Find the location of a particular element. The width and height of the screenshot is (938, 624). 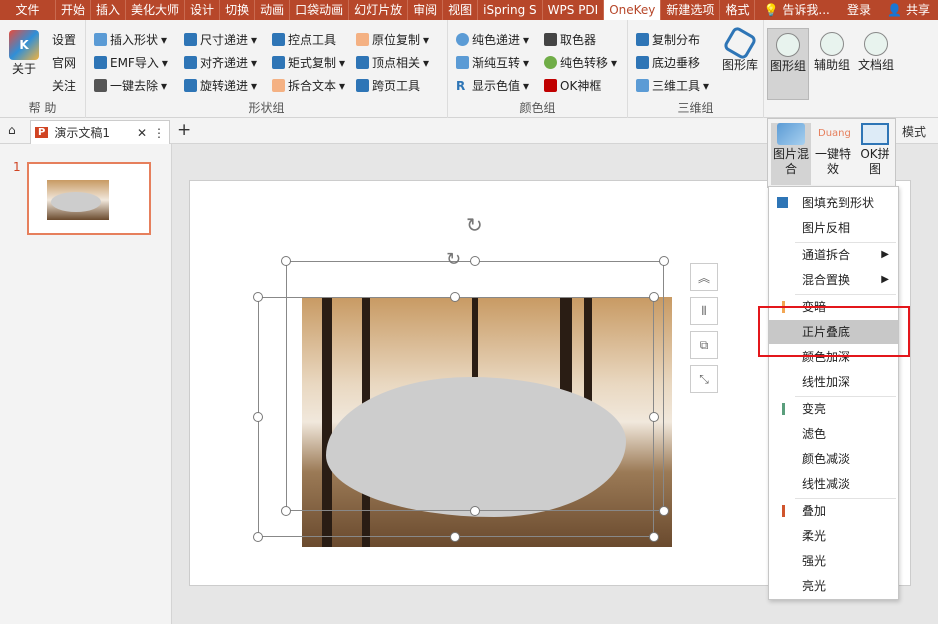

menu-item-invert: 图片反相 is located at coordinates (833, 228).